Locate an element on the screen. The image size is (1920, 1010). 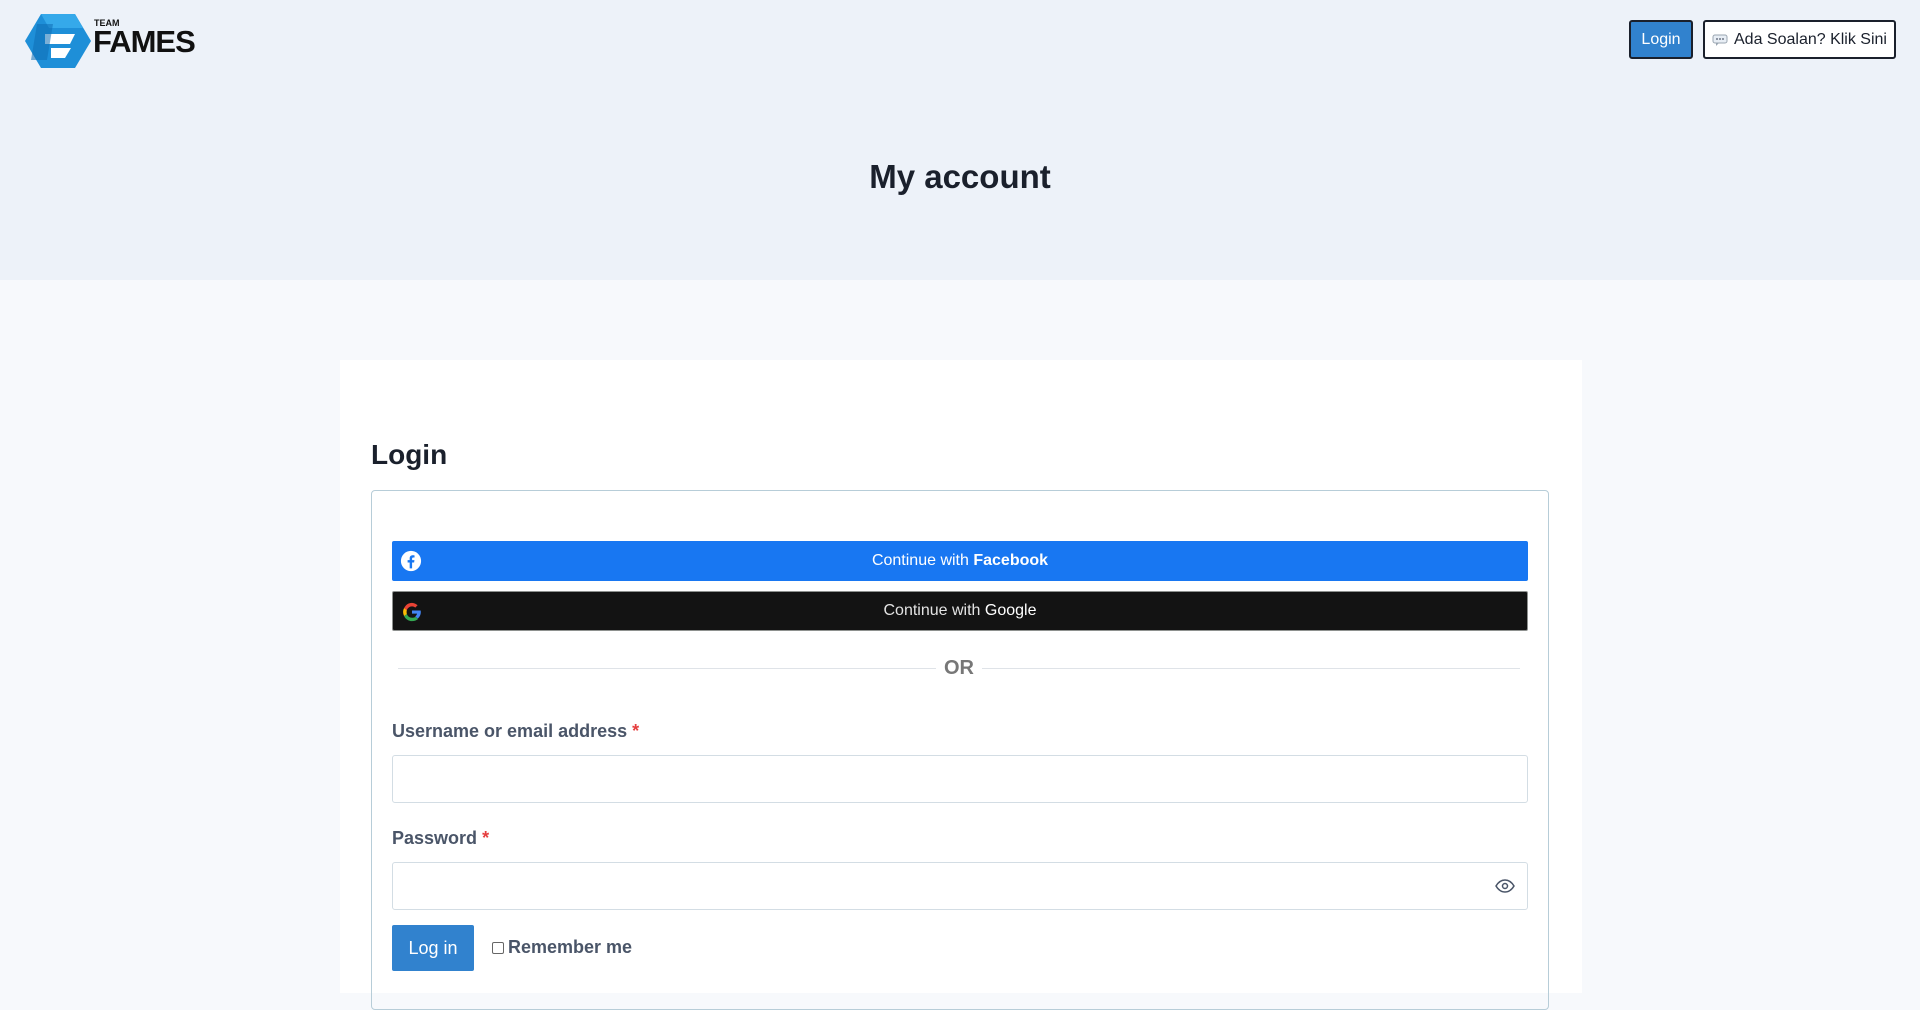
google-button-brand: Google is located at coordinates (1010, 610).